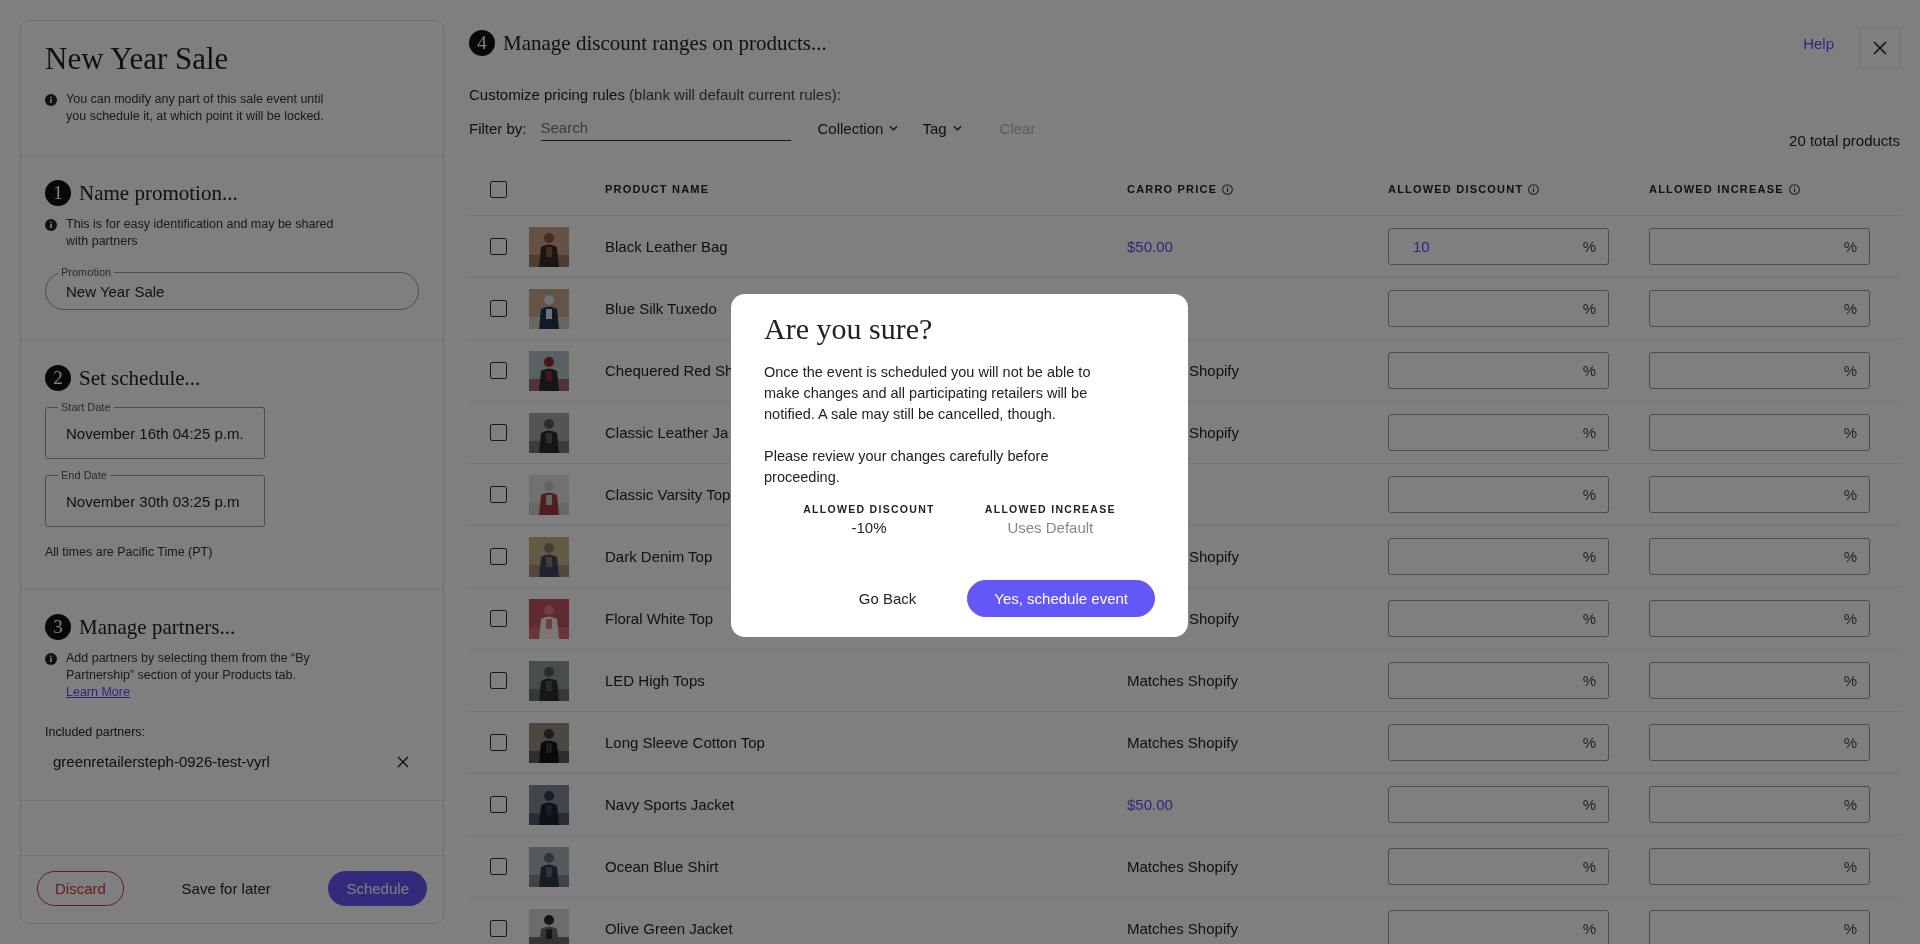 Image resolution: width=1920 pixels, height=944 pixels. I want to click on product-name: Navy Sports Jacket, so click(670, 804).